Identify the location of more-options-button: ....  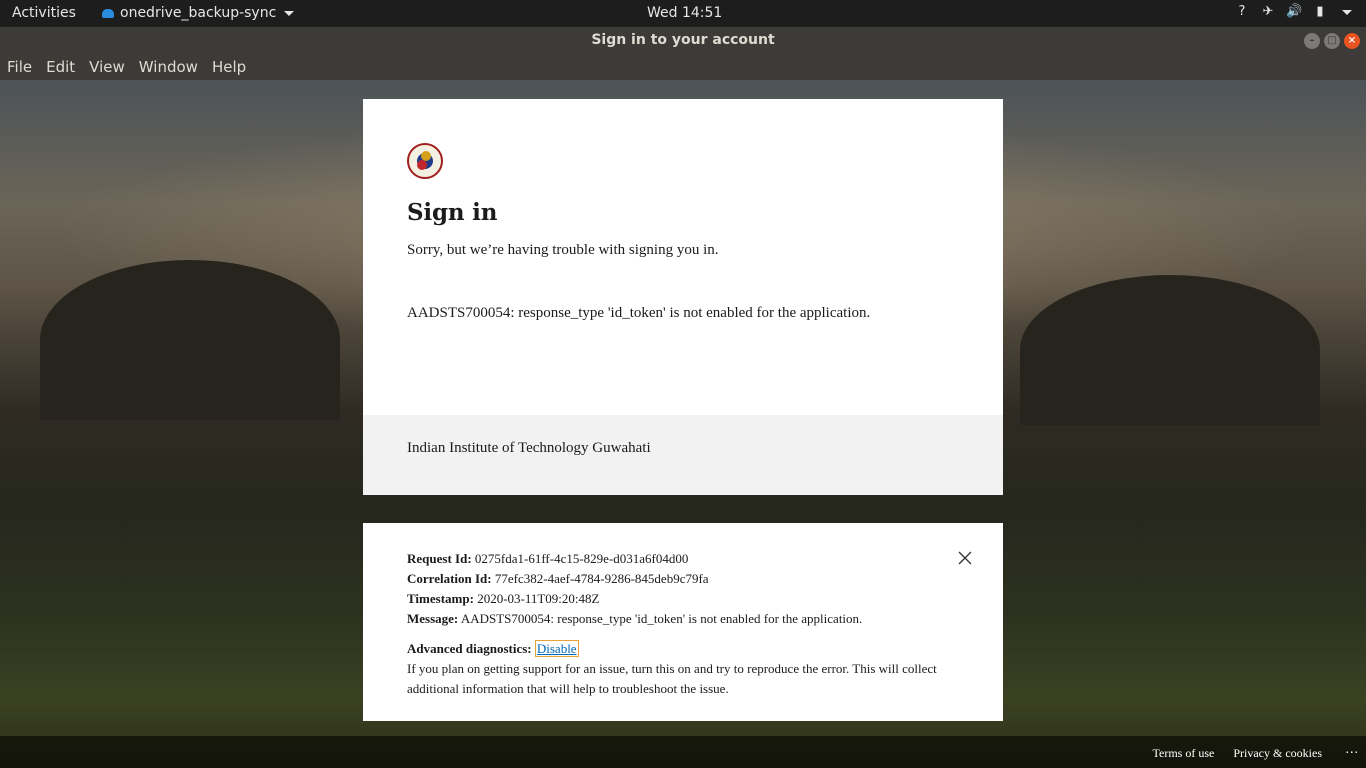
(1353, 750).